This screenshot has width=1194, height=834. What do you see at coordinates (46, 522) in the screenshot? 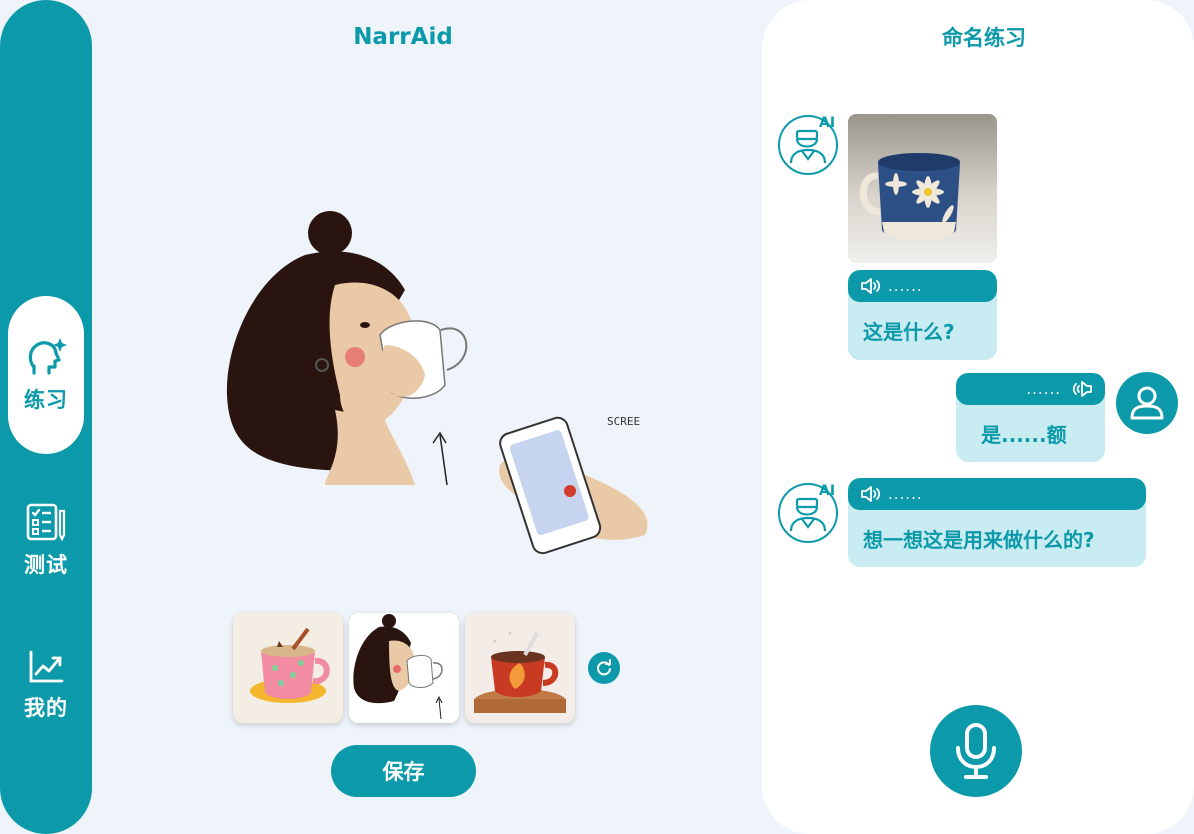
I see `checklist-icon` at bounding box center [46, 522].